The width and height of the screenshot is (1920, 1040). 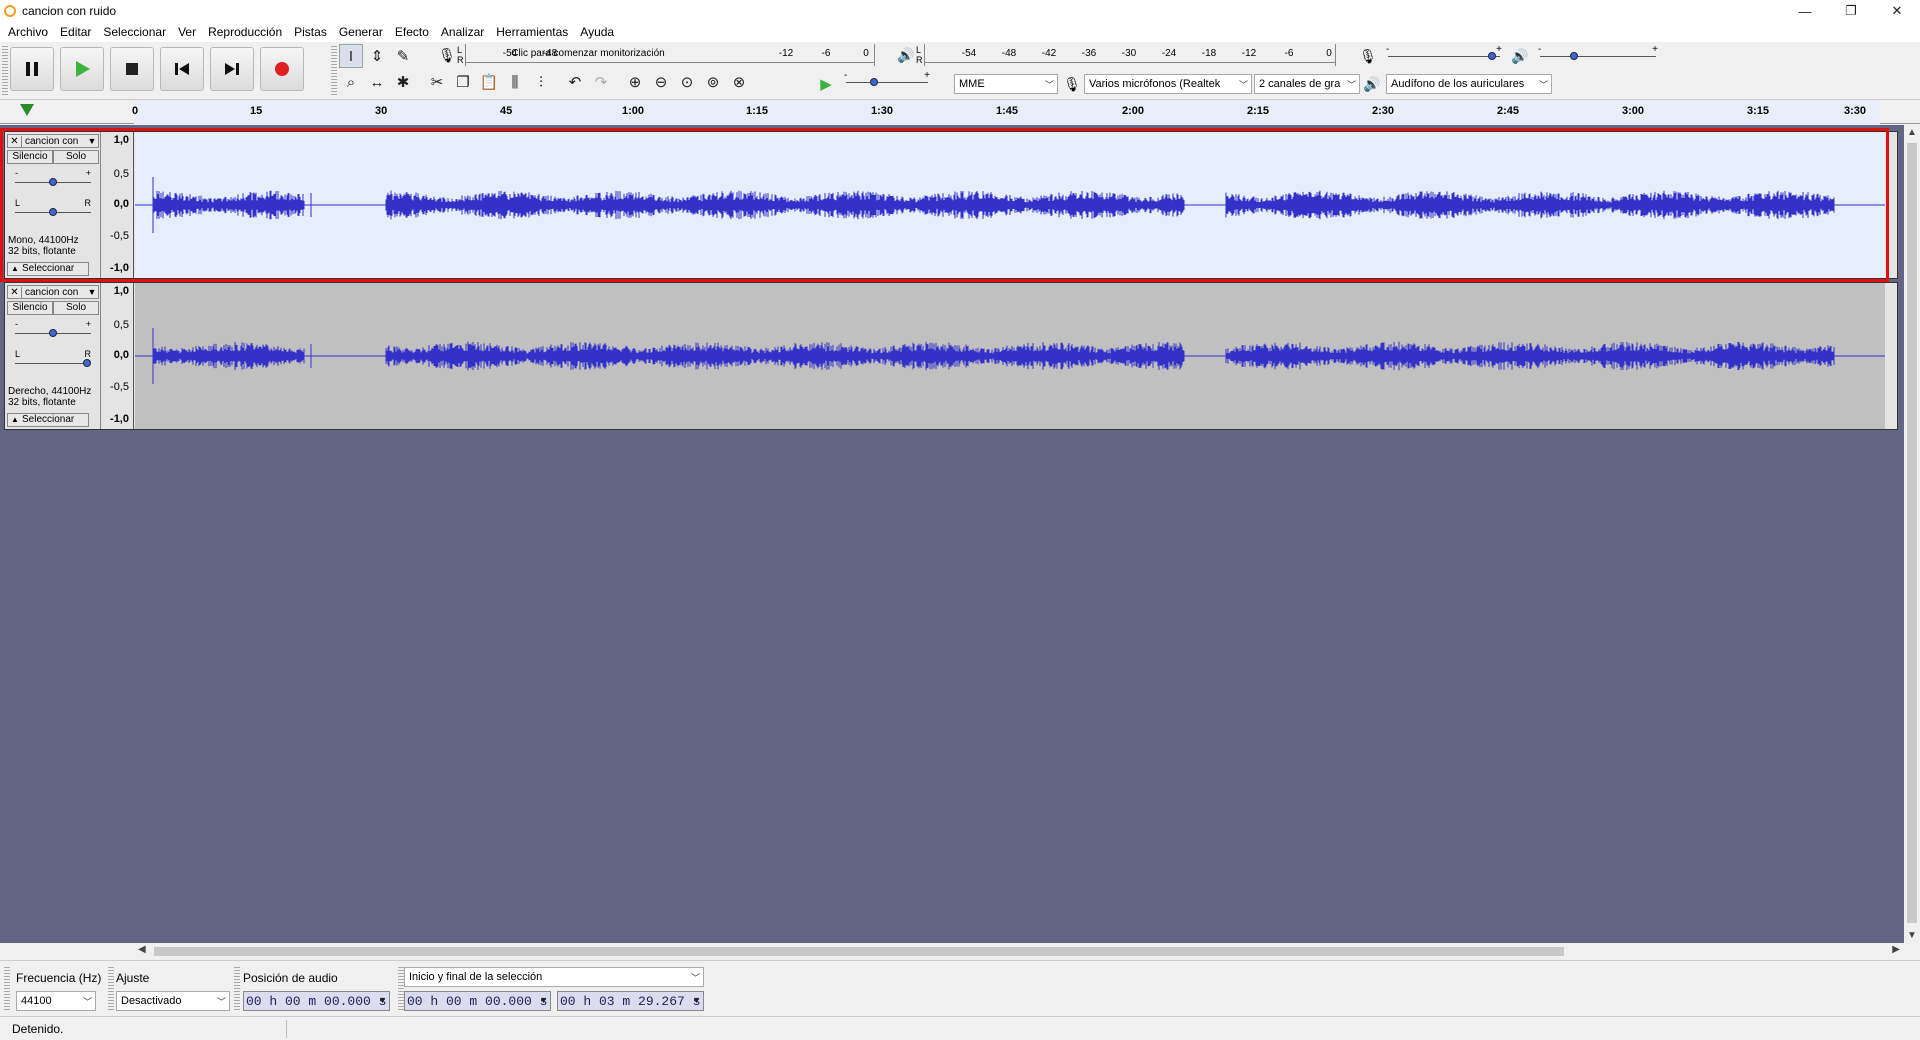 I want to click on horizontal-scrollbar: ◀ ▶, so click(x=1019, y=951).